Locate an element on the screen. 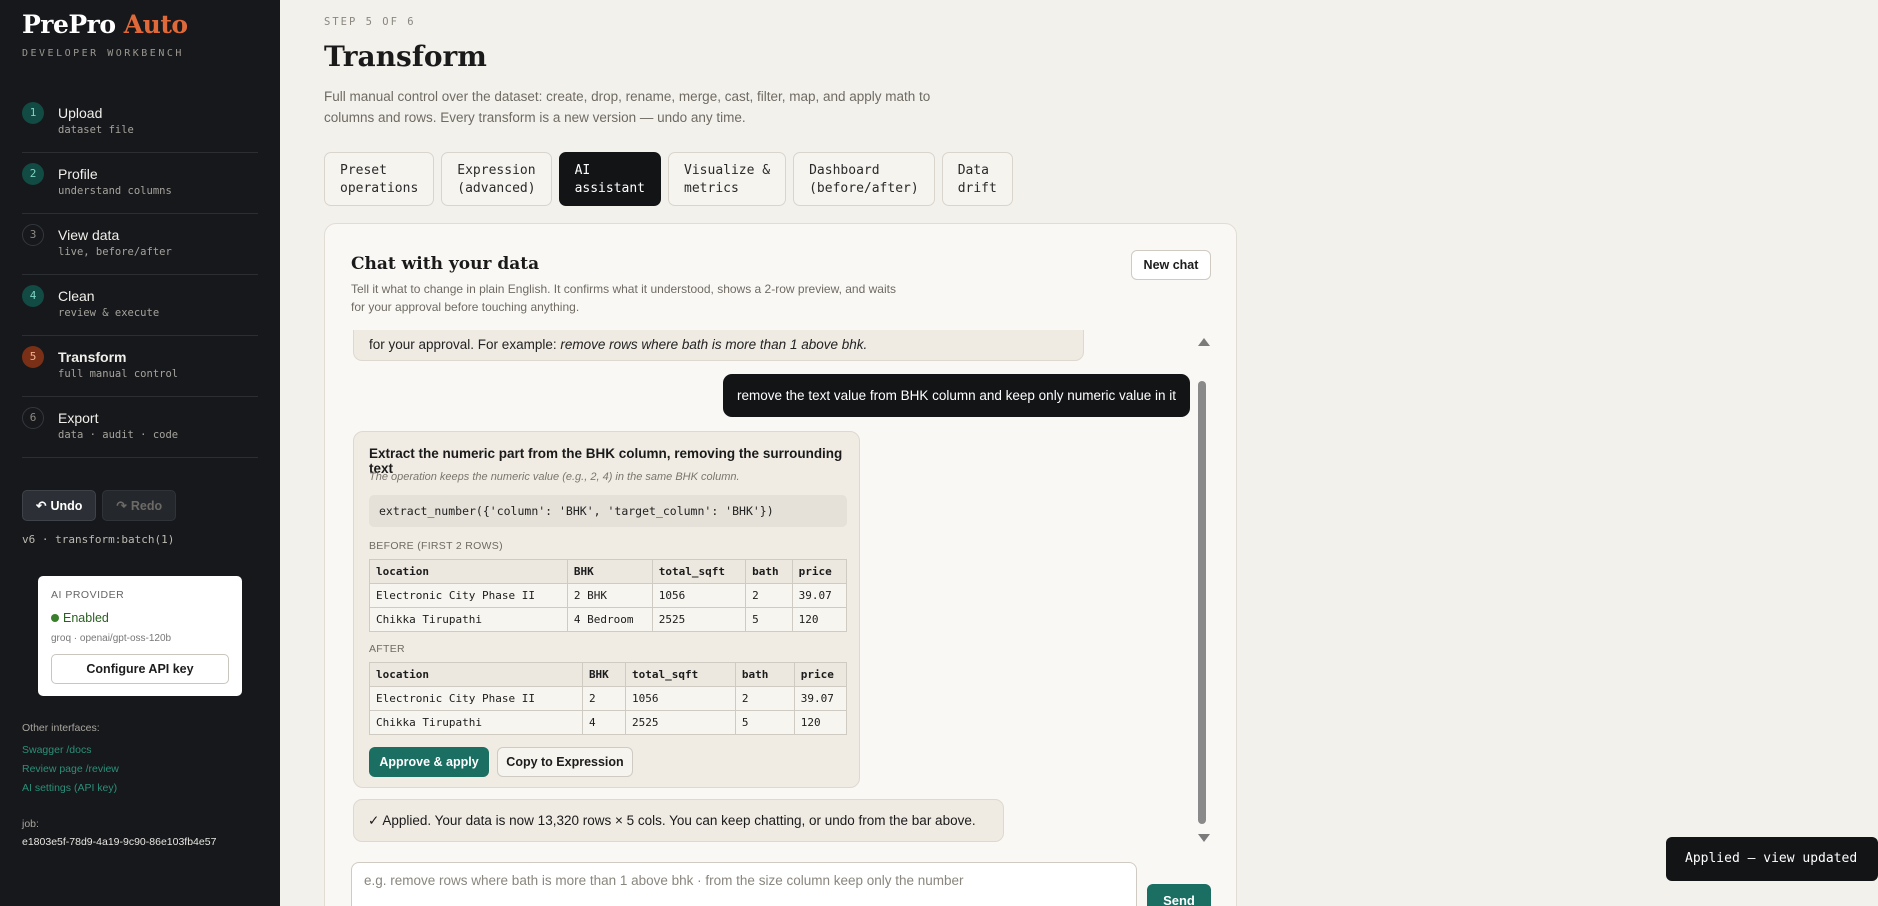  link-review-page: Review page /review is located at coordinates (70, 769).